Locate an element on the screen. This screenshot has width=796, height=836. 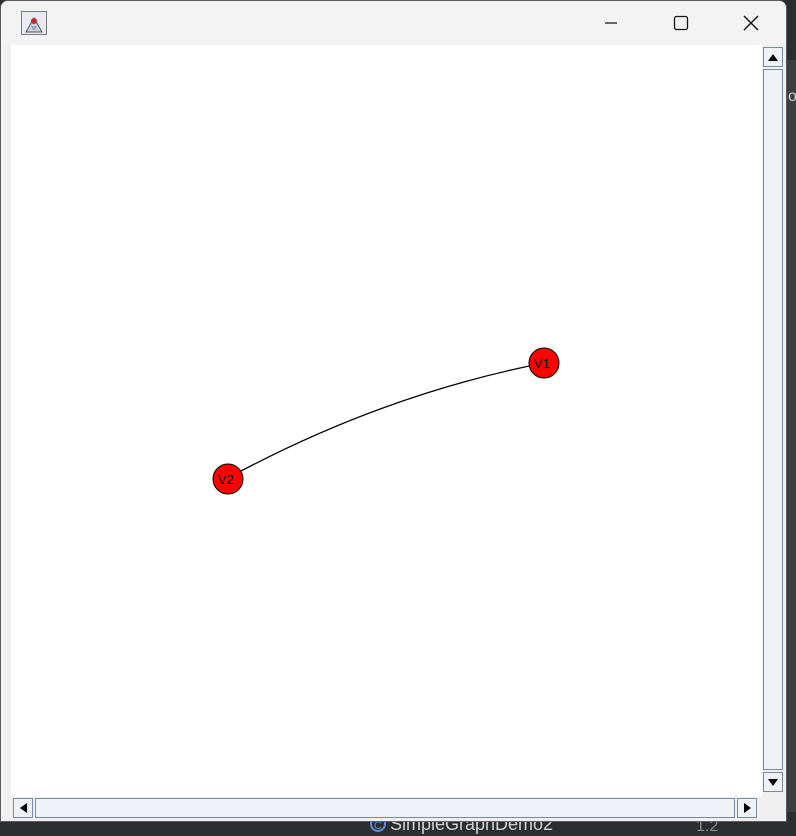
triangle-up-icon is located at coordinates (773, 57).